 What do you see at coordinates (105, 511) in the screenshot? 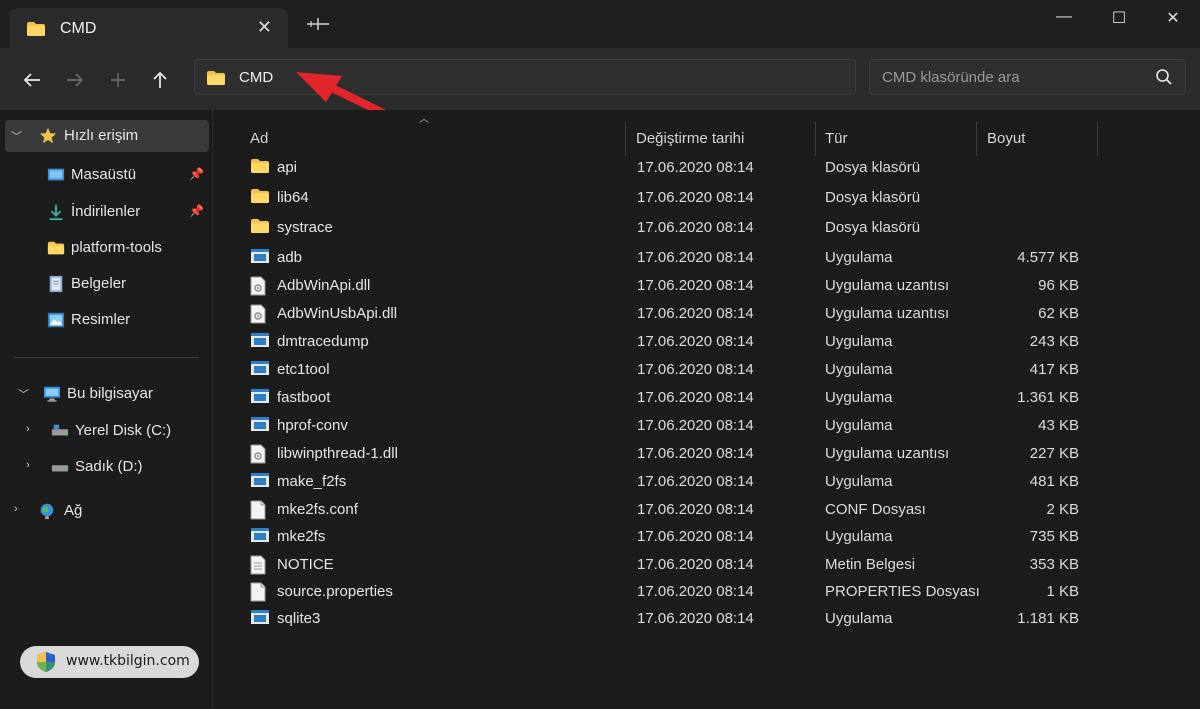
I see `sidebar-item-network: › Ağ` at bounding box center [105, 511].